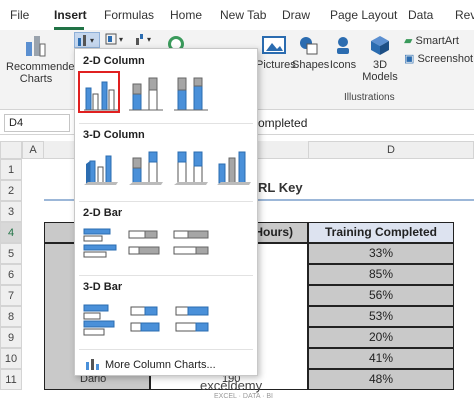 Image resolution: width=474 pixels, height=406 pixels. I want to click on screenshot-icon: ▣, so click(409, 59).